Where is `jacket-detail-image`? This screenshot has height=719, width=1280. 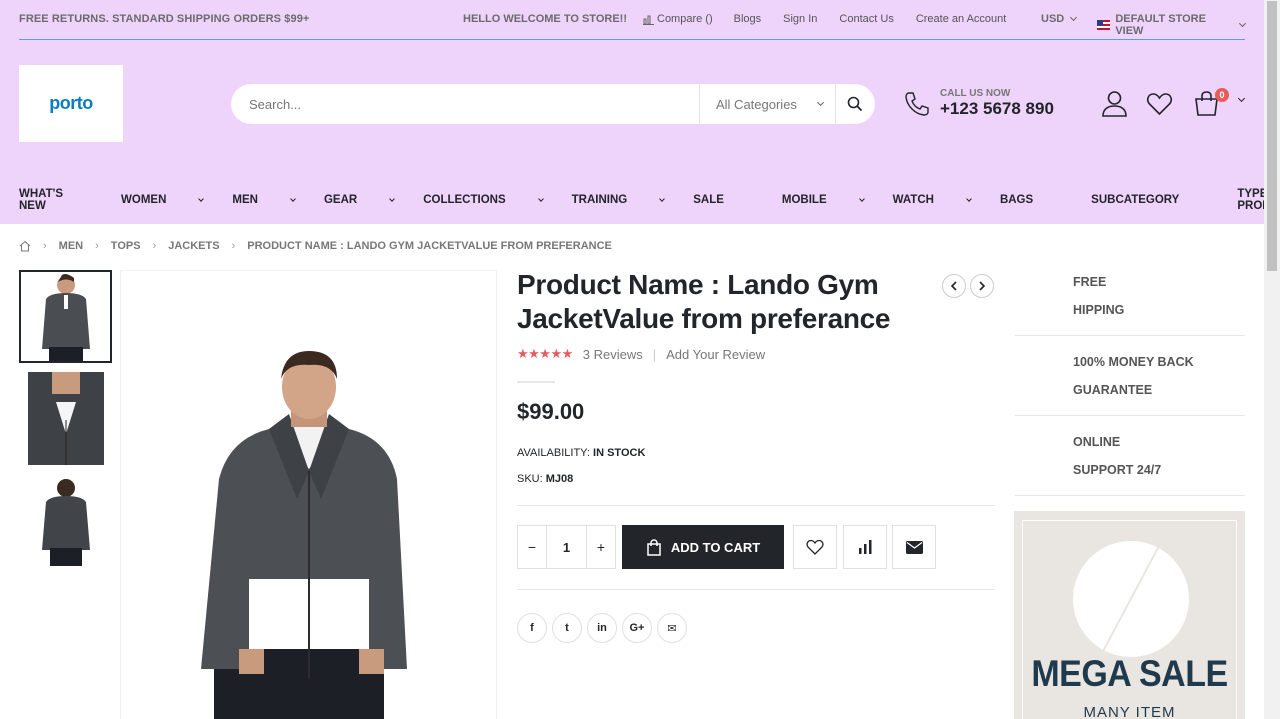 jacket-detail-image is located at coordinates (65, 418).